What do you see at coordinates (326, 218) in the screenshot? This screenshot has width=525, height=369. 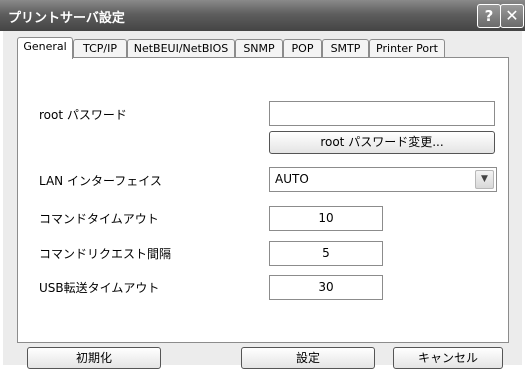 I see `command-timeout-field: 10` at bounding box center [326, 218].